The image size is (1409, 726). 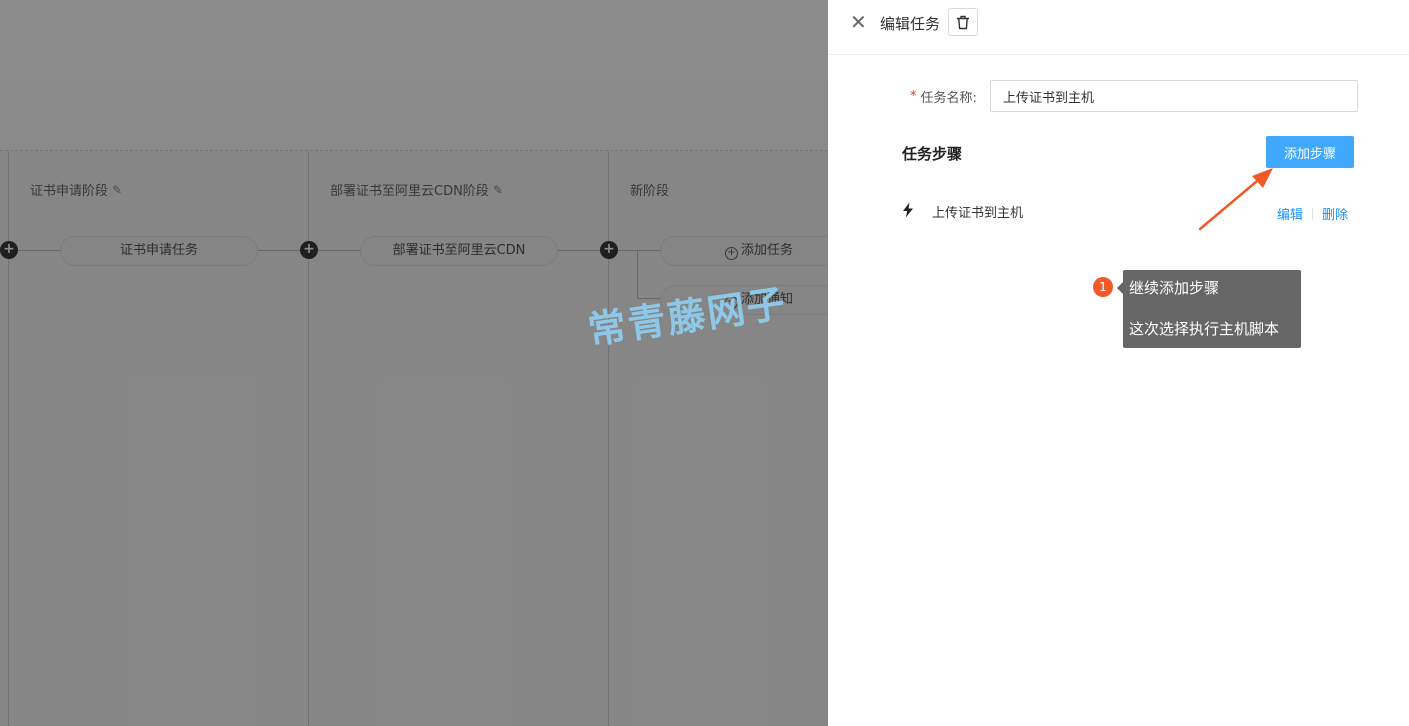 I want to click on required-mark: *, so click(x=913, y=96).